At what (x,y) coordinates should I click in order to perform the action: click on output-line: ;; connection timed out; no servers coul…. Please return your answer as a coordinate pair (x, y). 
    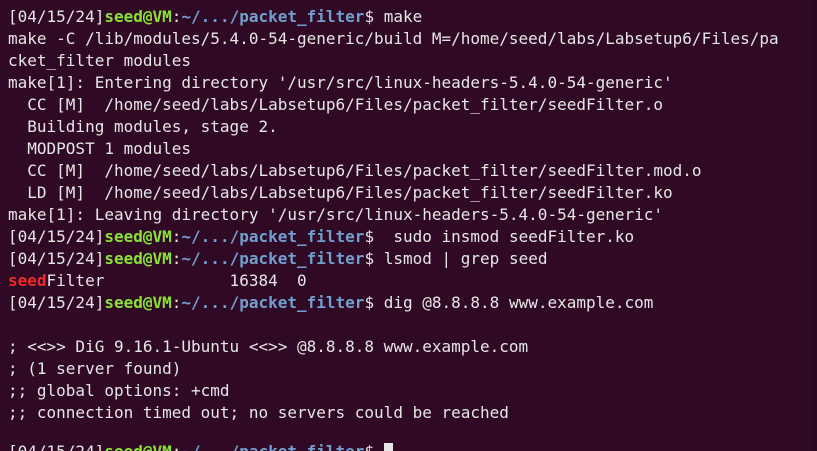
    Looking at the image, I should click on (258, 412).